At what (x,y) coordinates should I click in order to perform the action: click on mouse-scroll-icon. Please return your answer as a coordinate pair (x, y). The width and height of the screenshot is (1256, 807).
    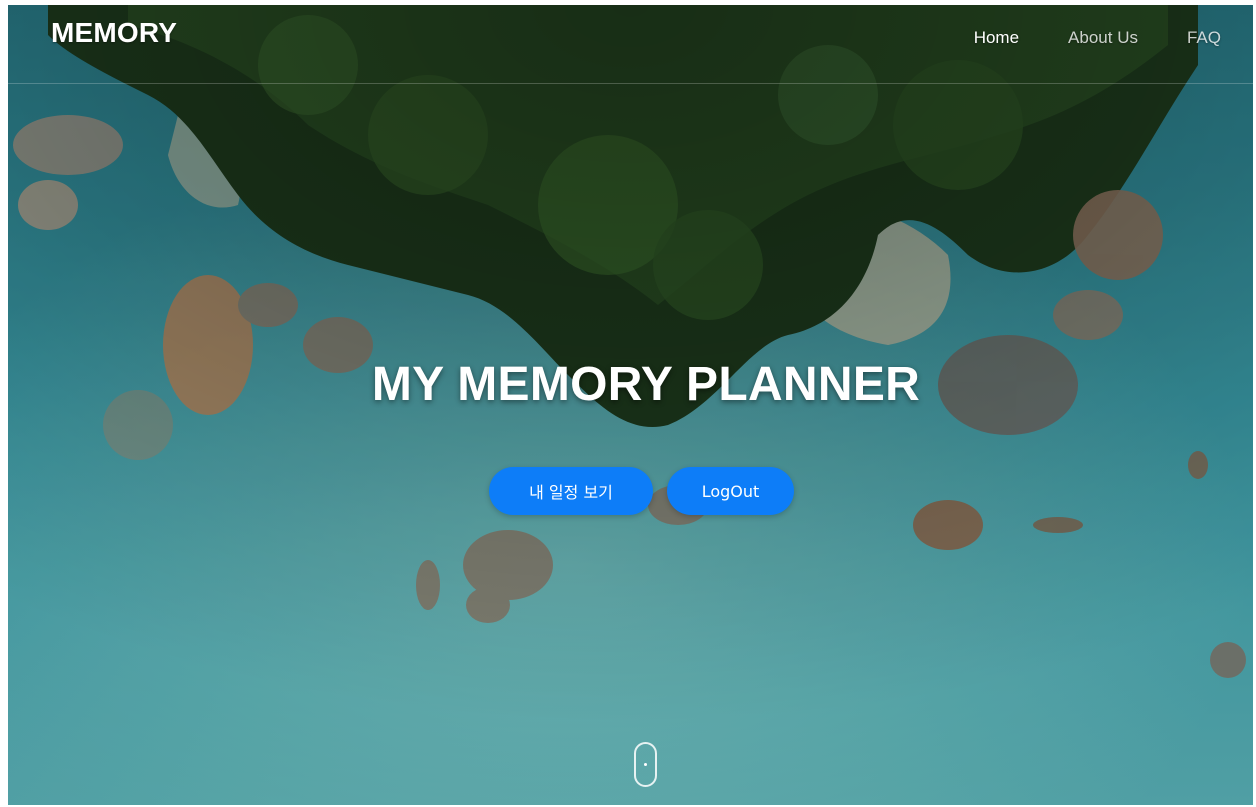
    Looking at the image, I should click on (645, 764).